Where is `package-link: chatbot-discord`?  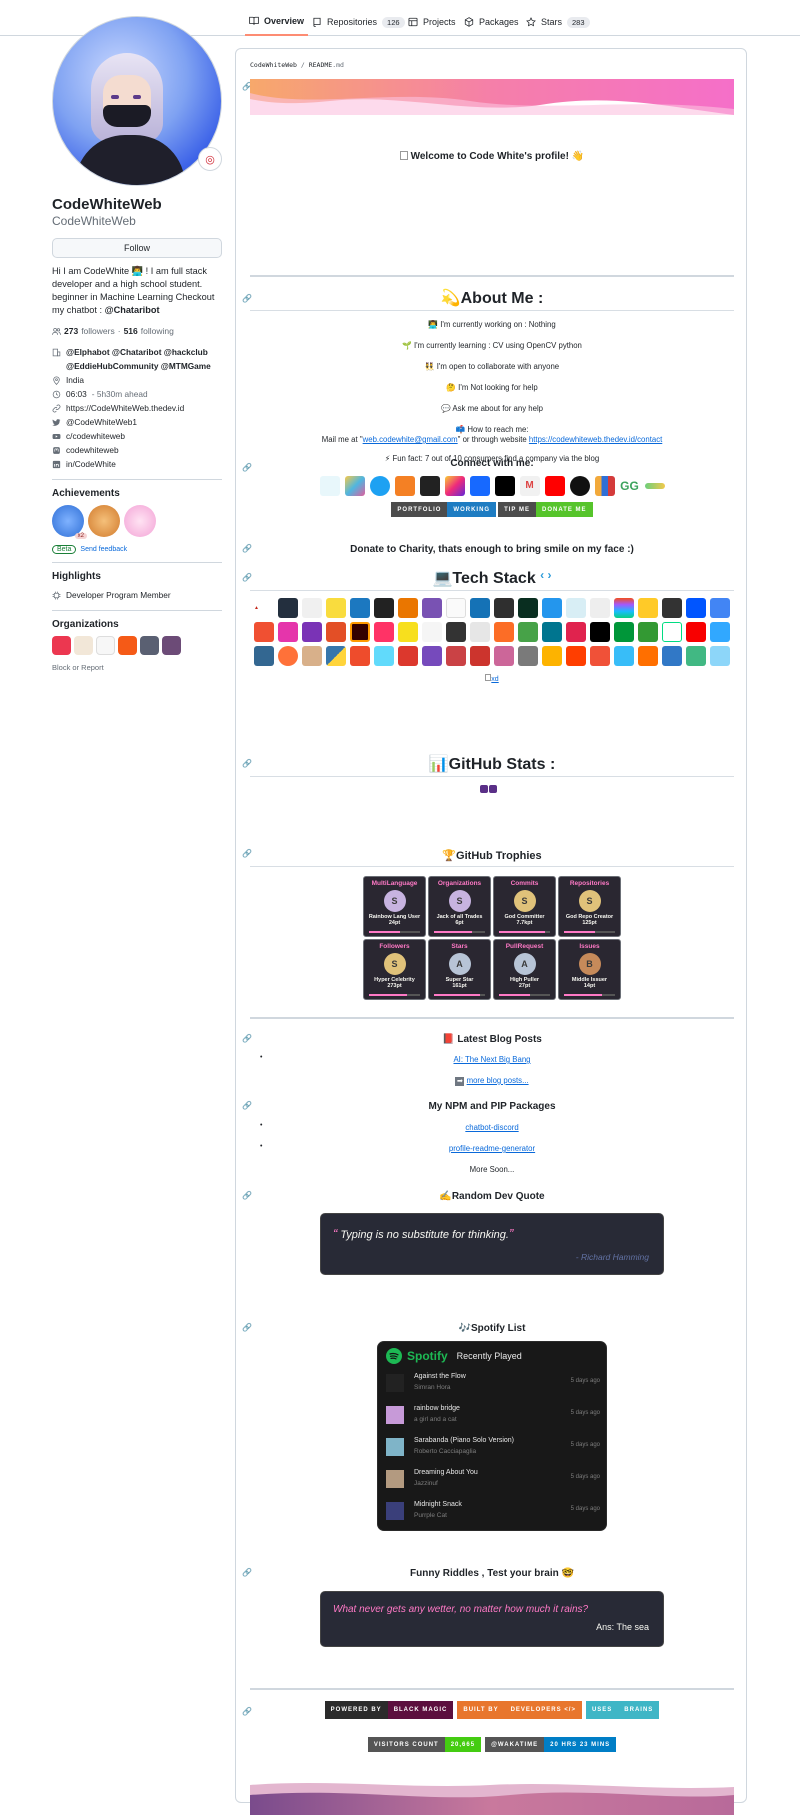
package-link: chatbot-discord is located at coordinates (492, 1127).